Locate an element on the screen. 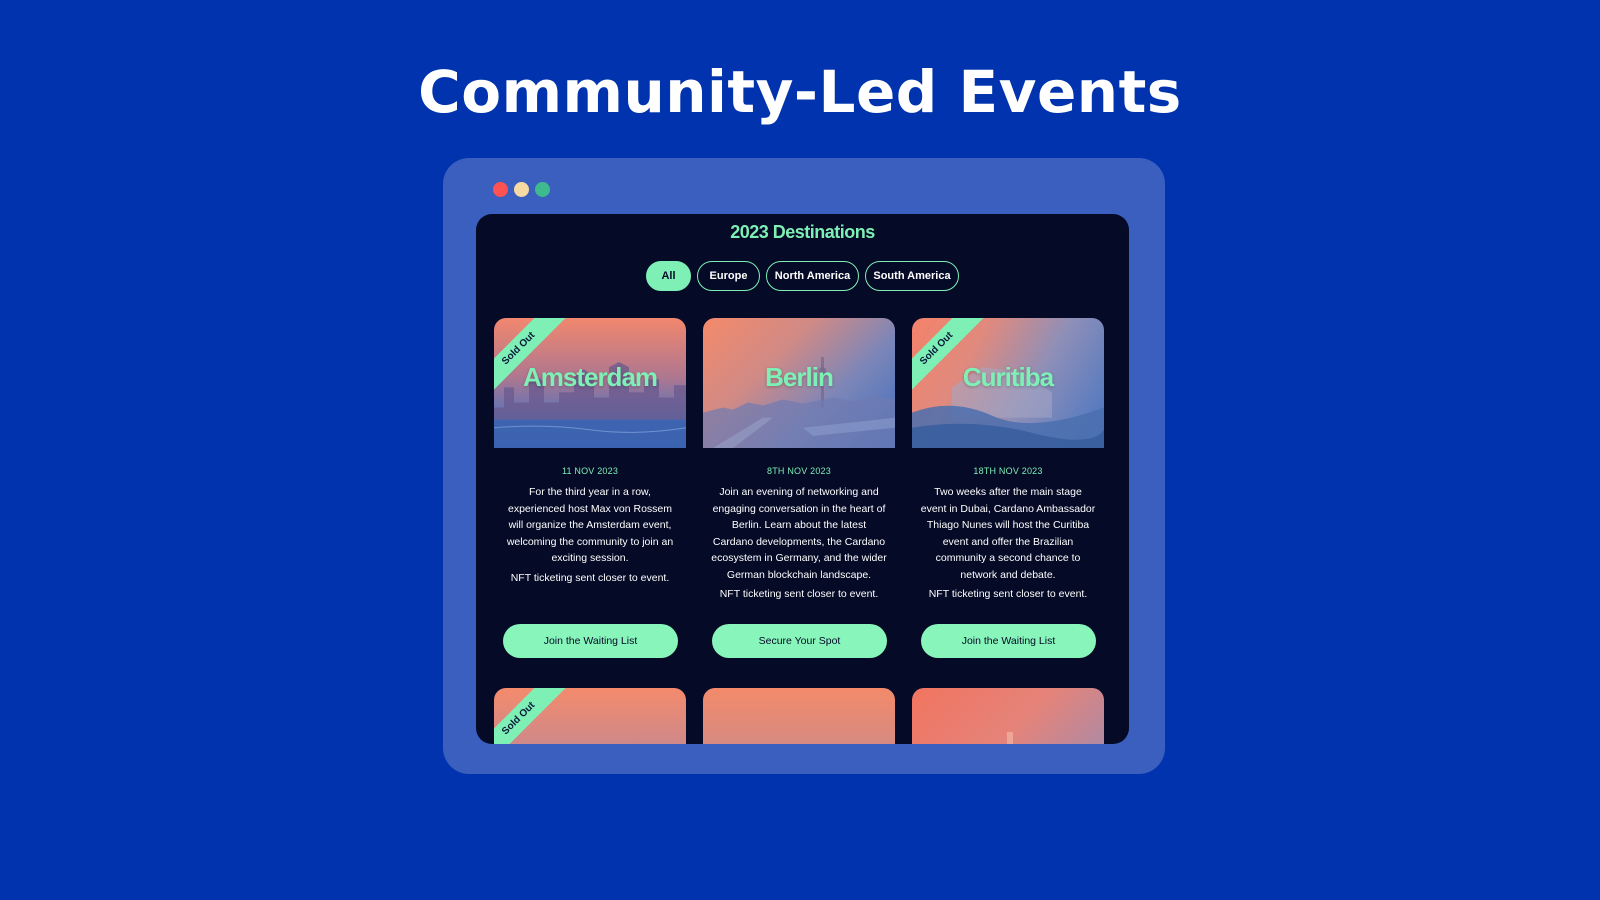 Image resolution: width=1600 pixels, height=900 pixels. event-card-partial: Sold Out is located at coordinates (590, 716).